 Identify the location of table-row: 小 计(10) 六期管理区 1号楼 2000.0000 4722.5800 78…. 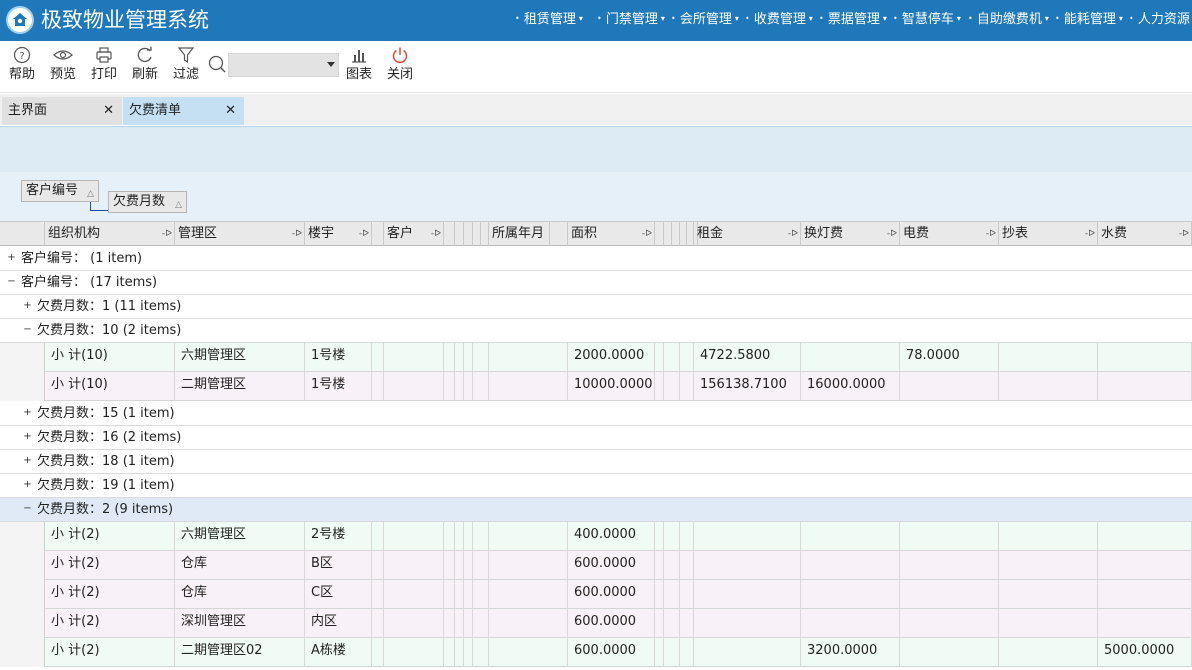
(596, 357).